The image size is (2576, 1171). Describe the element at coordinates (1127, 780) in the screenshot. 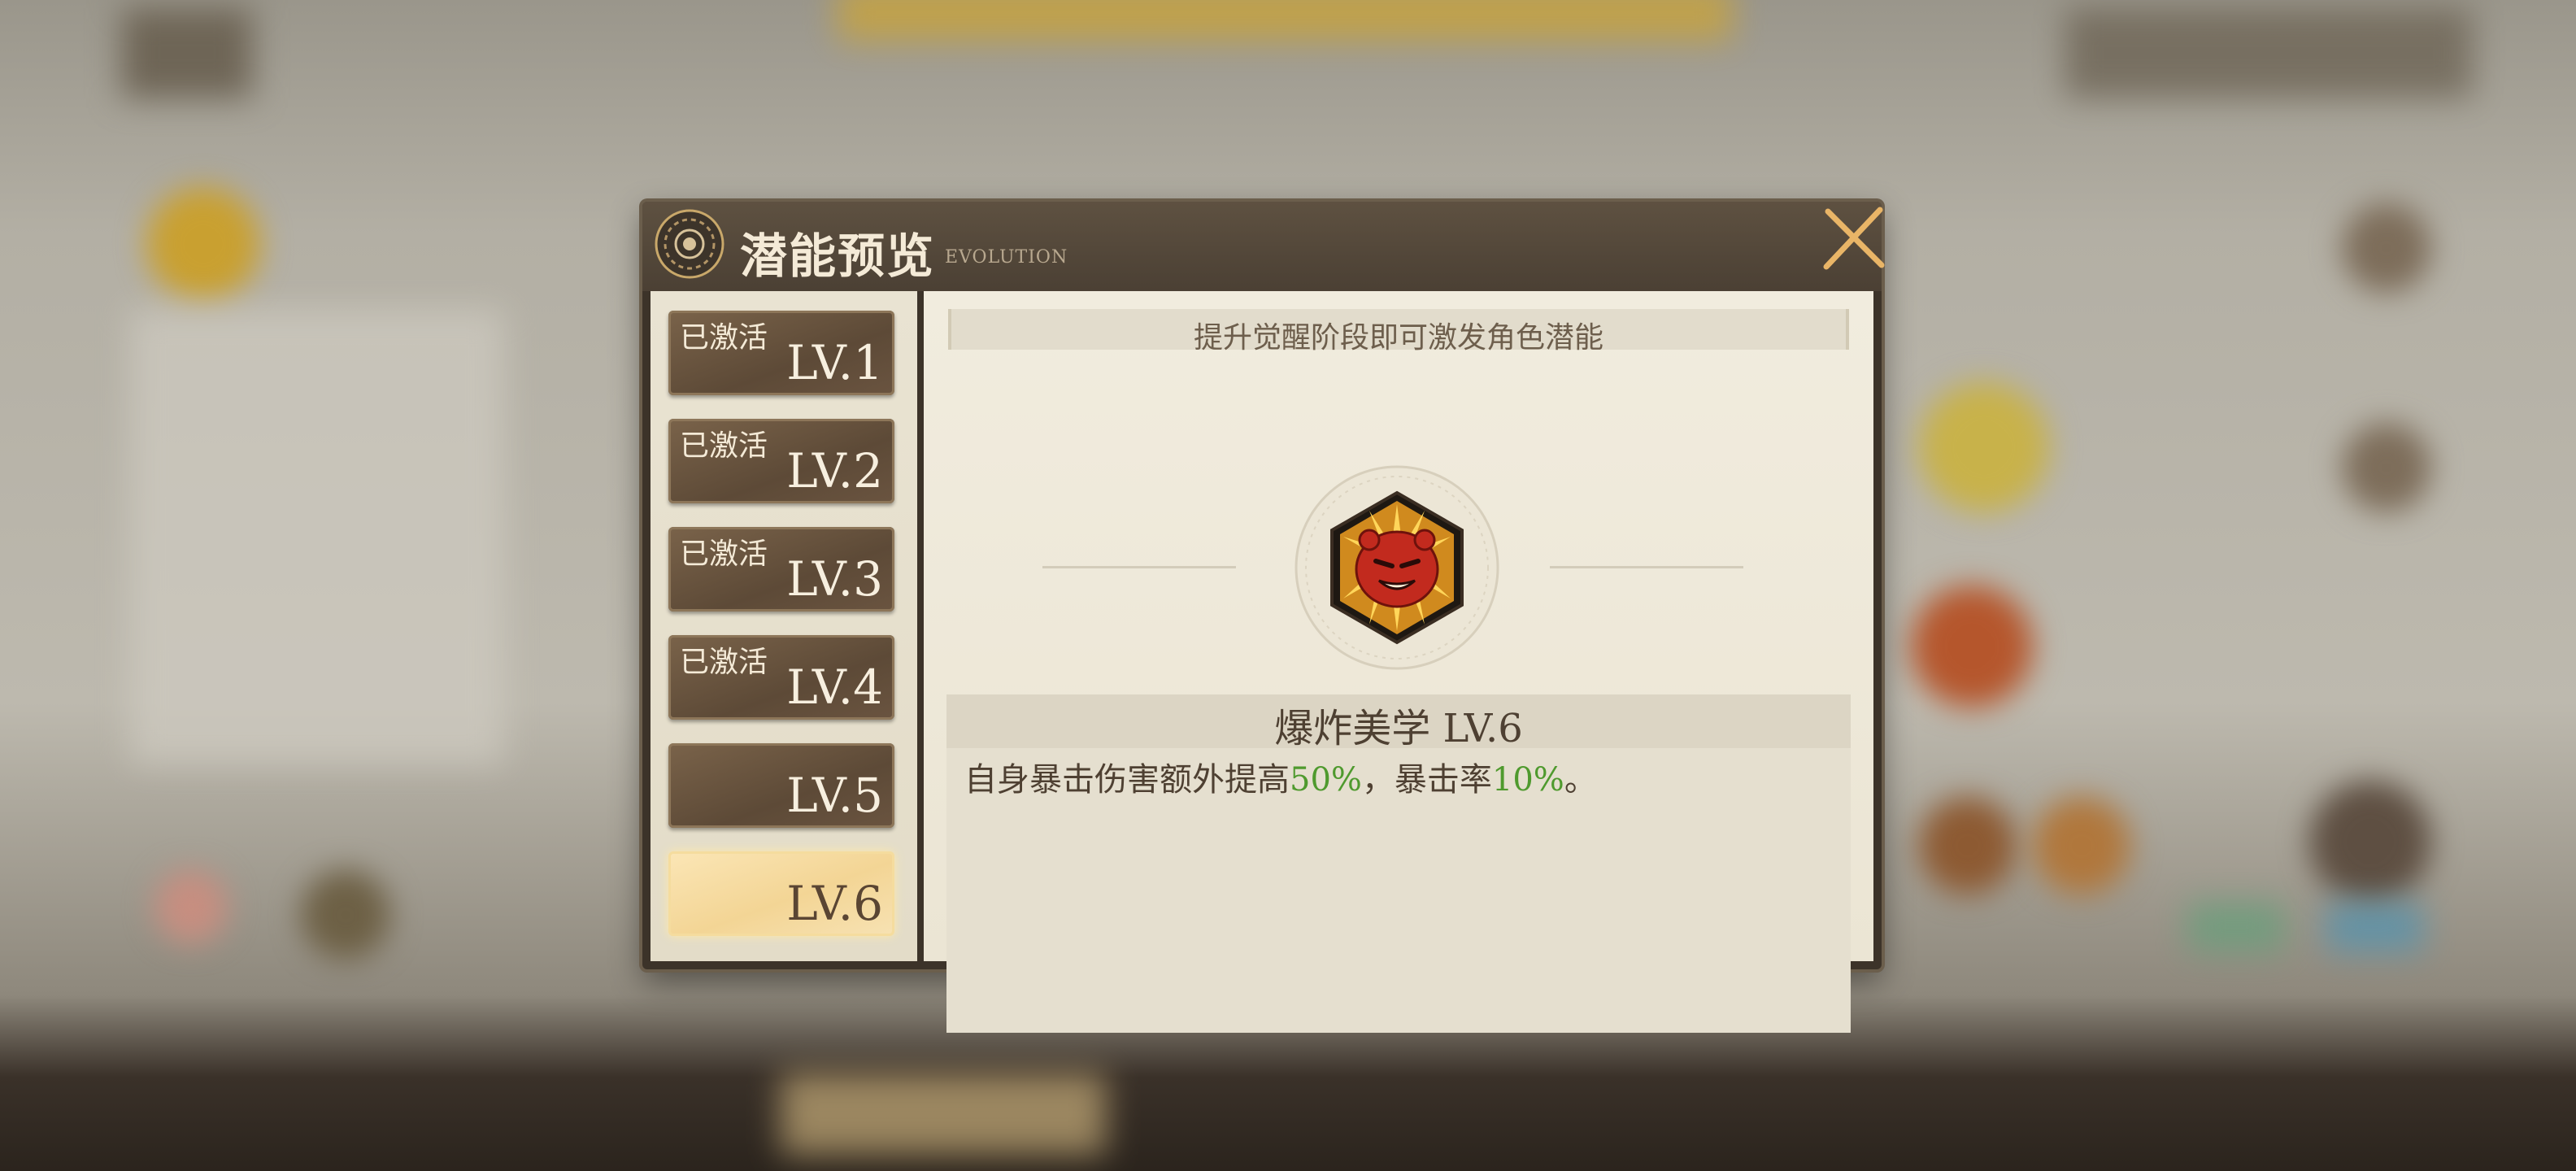

I see `desc-prefix: 自身暴击伤害额外提高` at that location.